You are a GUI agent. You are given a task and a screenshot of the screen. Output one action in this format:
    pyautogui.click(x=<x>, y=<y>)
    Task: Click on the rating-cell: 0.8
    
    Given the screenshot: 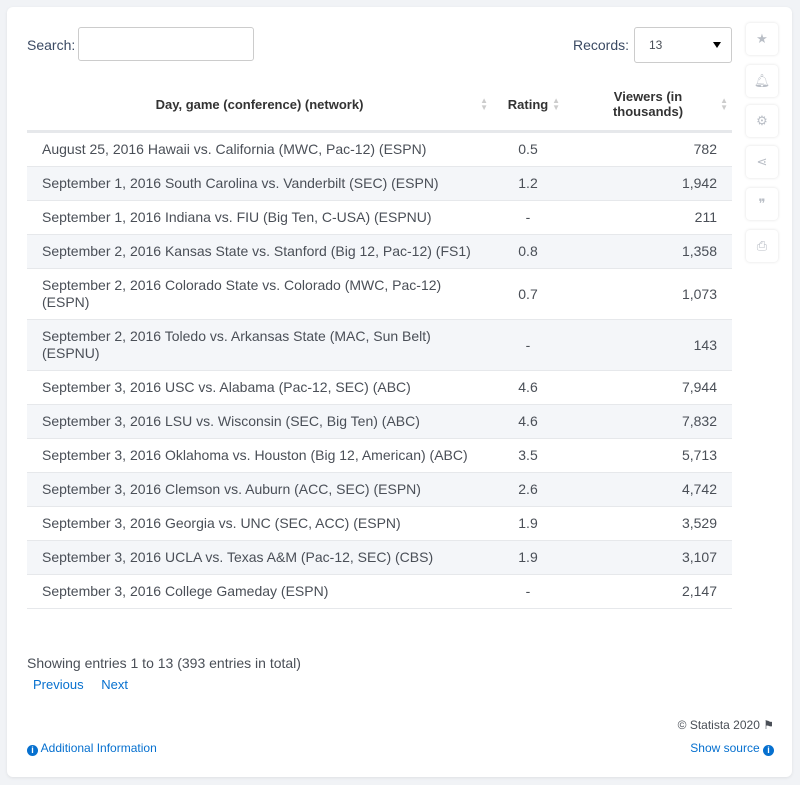 What is the action you would take?
    pyautogui.click(x=528, y=251)
    